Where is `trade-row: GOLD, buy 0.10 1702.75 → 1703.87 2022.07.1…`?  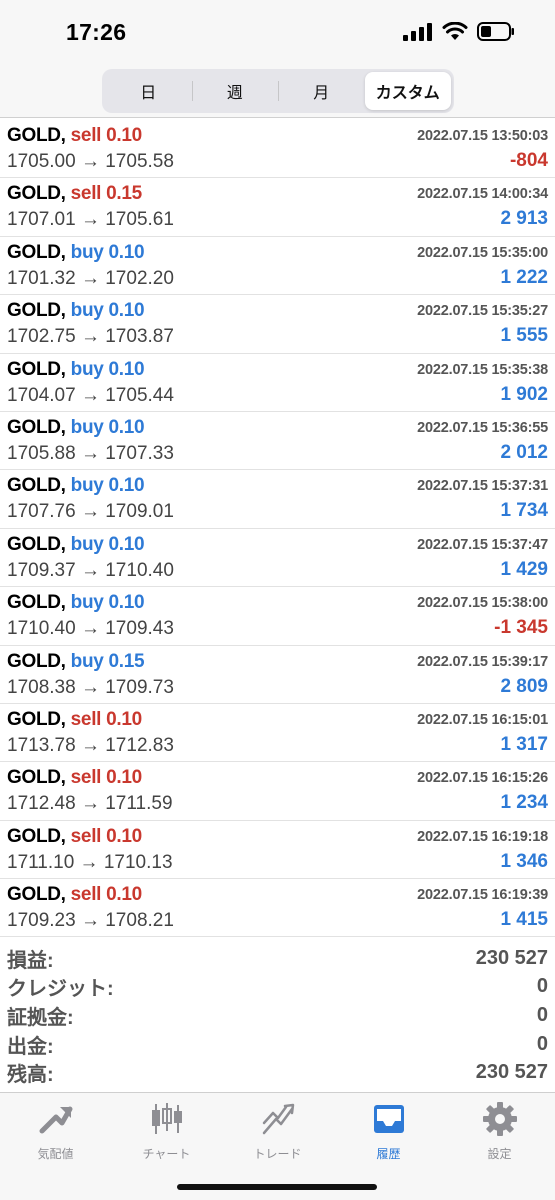
trade-row: GOLD, buy 0.10 1702.75 → 1703.87 2022.07.1… is located at coordinates (277, 324).